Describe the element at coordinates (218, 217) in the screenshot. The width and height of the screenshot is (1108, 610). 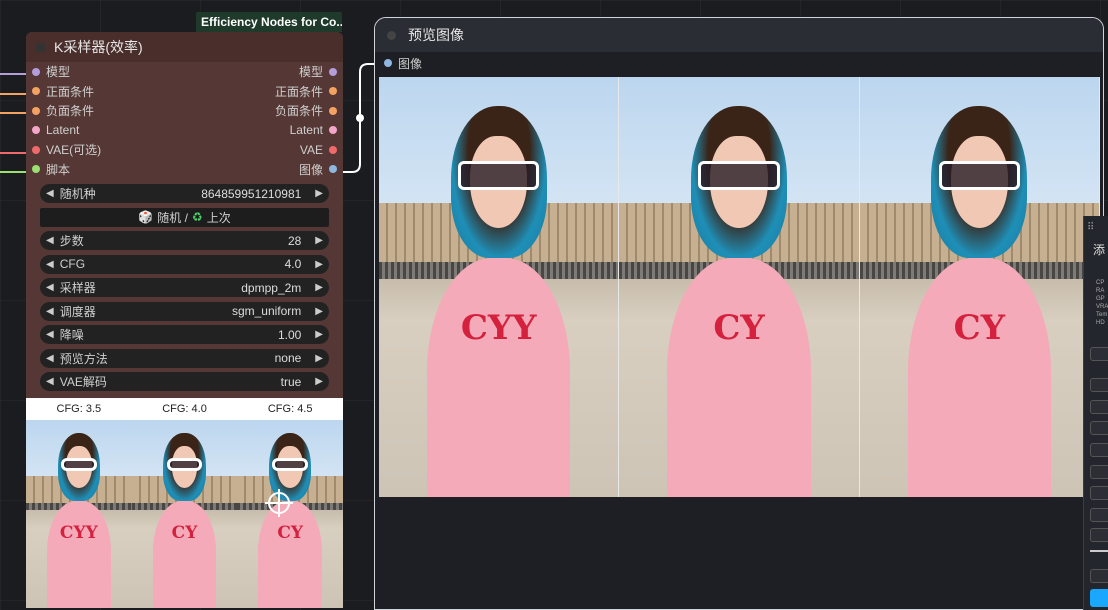
I see `last-label: 上次` at that location.